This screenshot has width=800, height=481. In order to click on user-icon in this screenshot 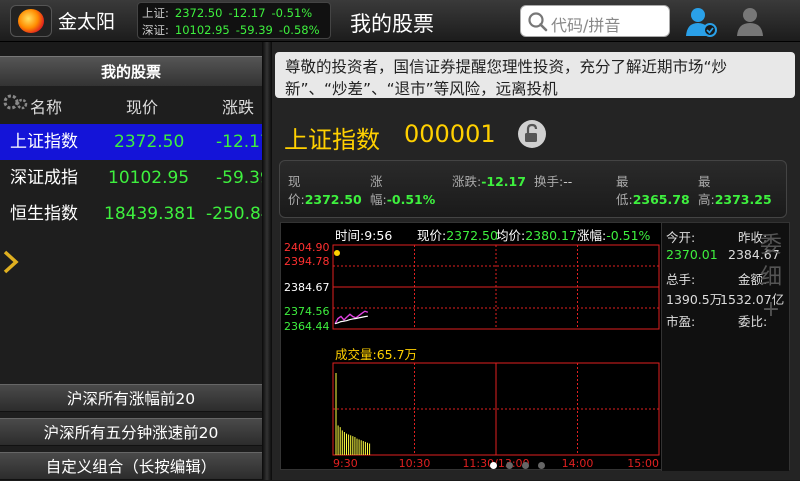, I will do `click(750, 22)`.